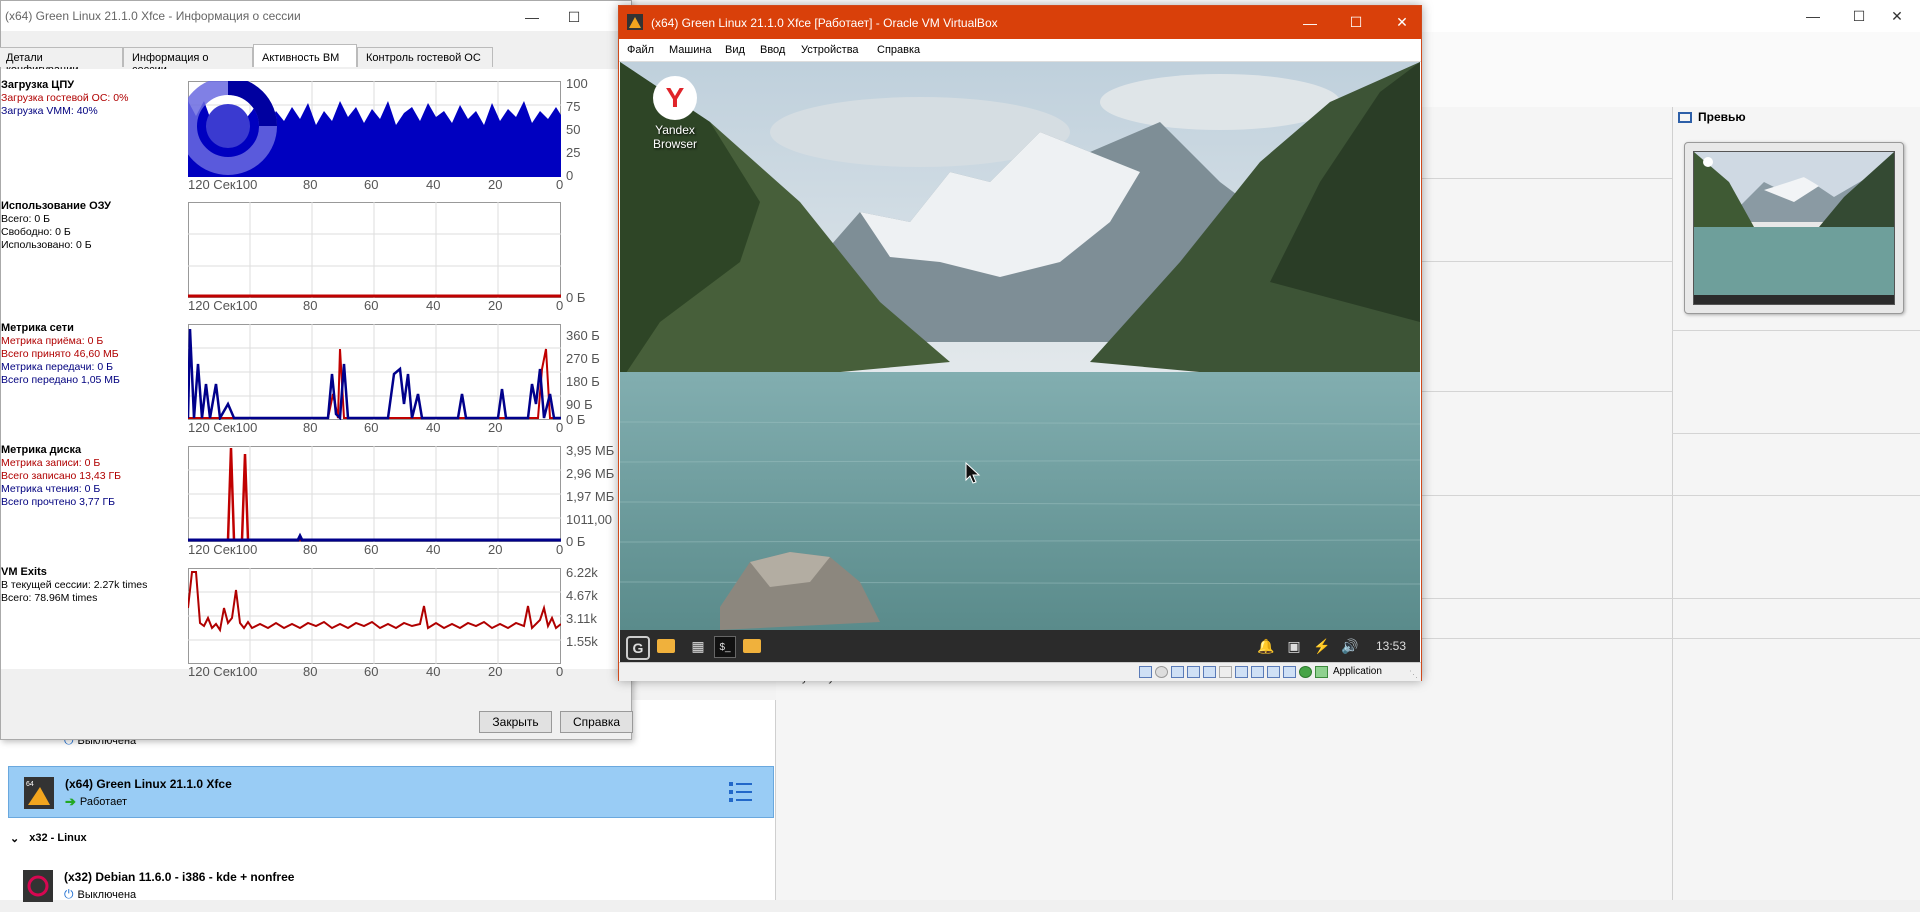 This screenshot has width=1920, height=912. Describe the element at coordinates (52, 341) in the screenshot. I see `net-receive-rate: Метрика приёма: 0 Б` at that location.